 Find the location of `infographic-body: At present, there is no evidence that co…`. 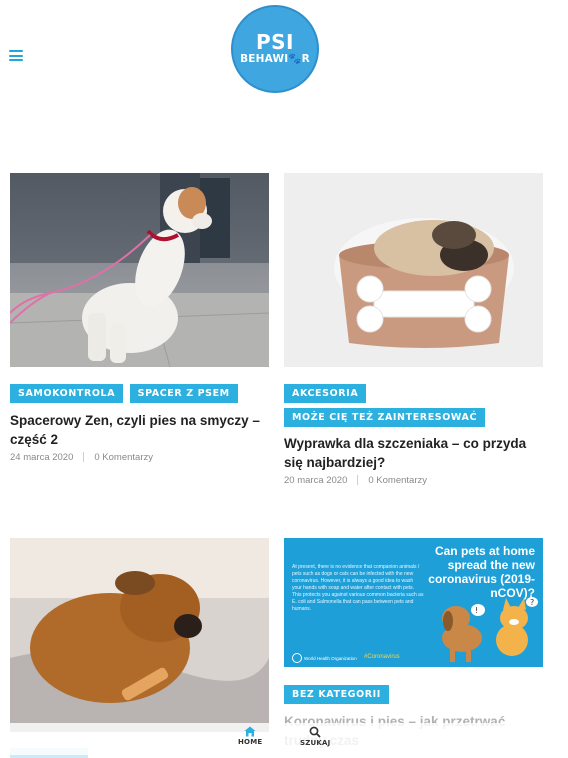

infographic-body: At present, there is no evidence that co… is located at coordinates (358, 588).